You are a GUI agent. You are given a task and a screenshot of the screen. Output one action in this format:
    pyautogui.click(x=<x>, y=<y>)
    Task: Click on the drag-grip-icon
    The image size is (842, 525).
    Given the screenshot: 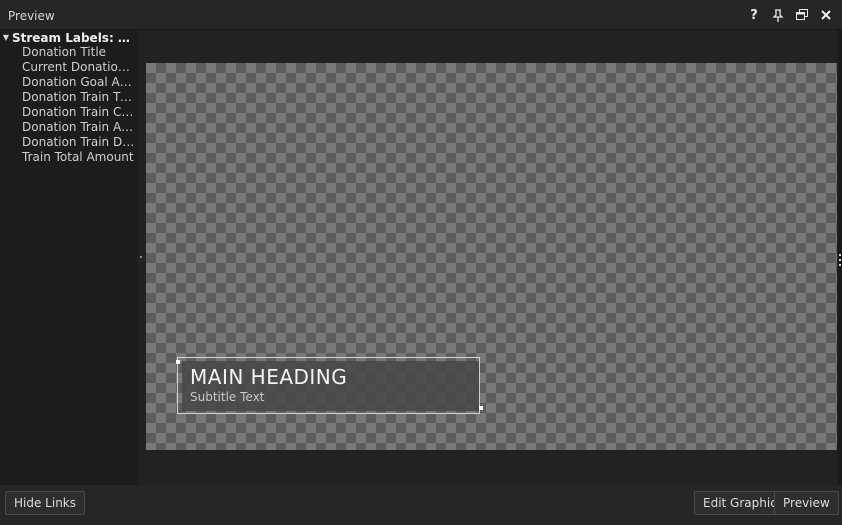 What is the action you would take?
    pyautogui.click(x=840, y=261)
    